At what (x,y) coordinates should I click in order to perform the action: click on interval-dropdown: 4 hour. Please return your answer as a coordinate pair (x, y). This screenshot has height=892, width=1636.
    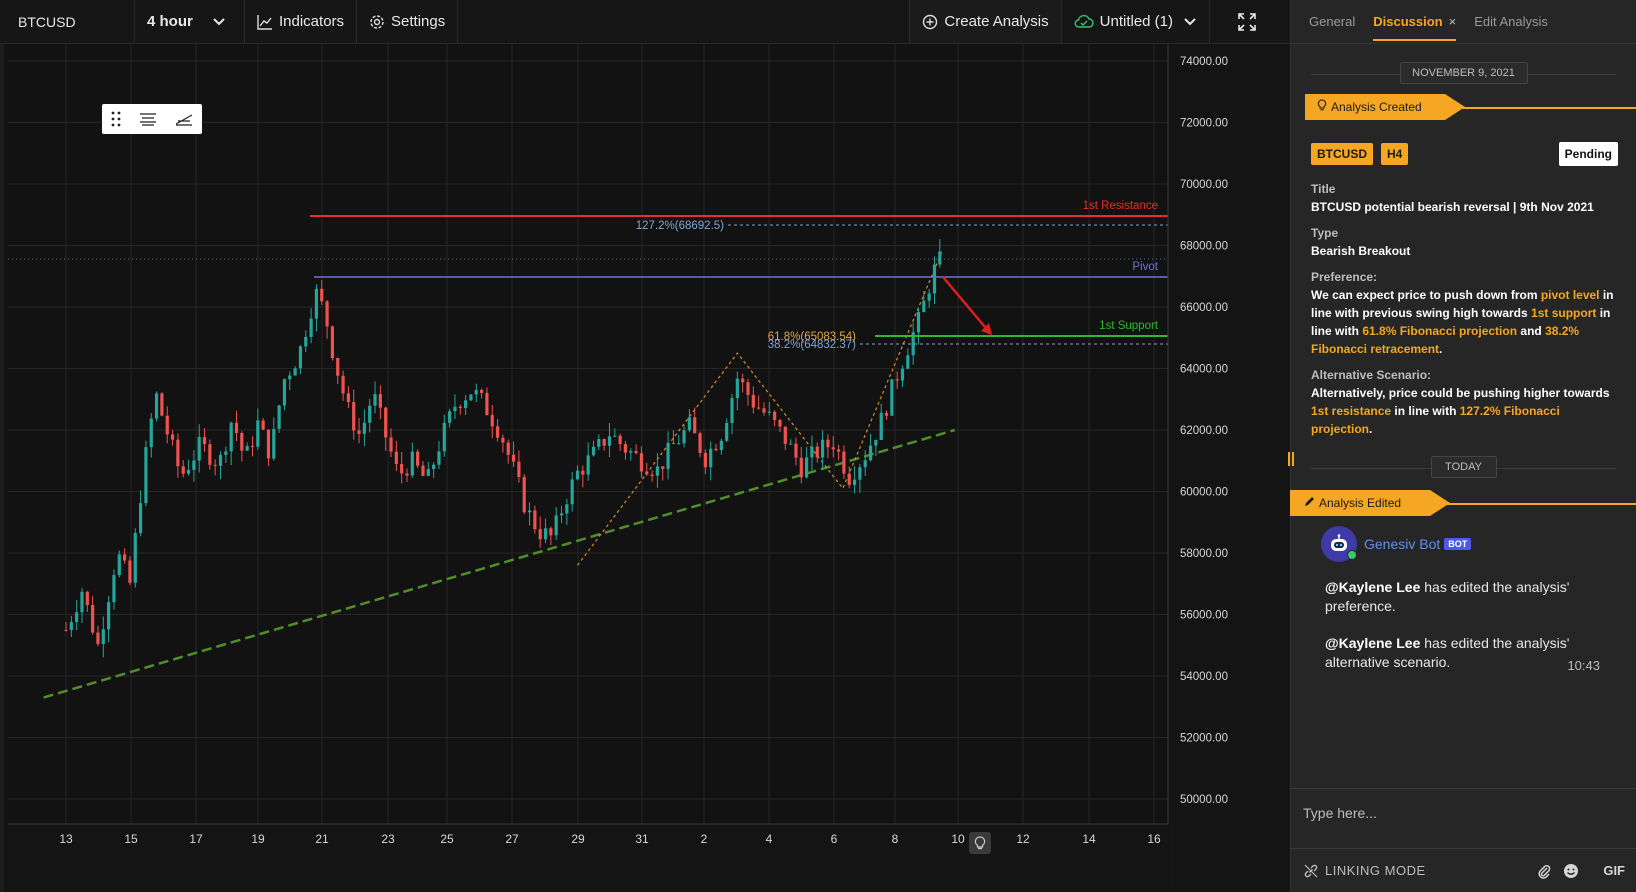
    Looking at the image, I should click on (190, 21).